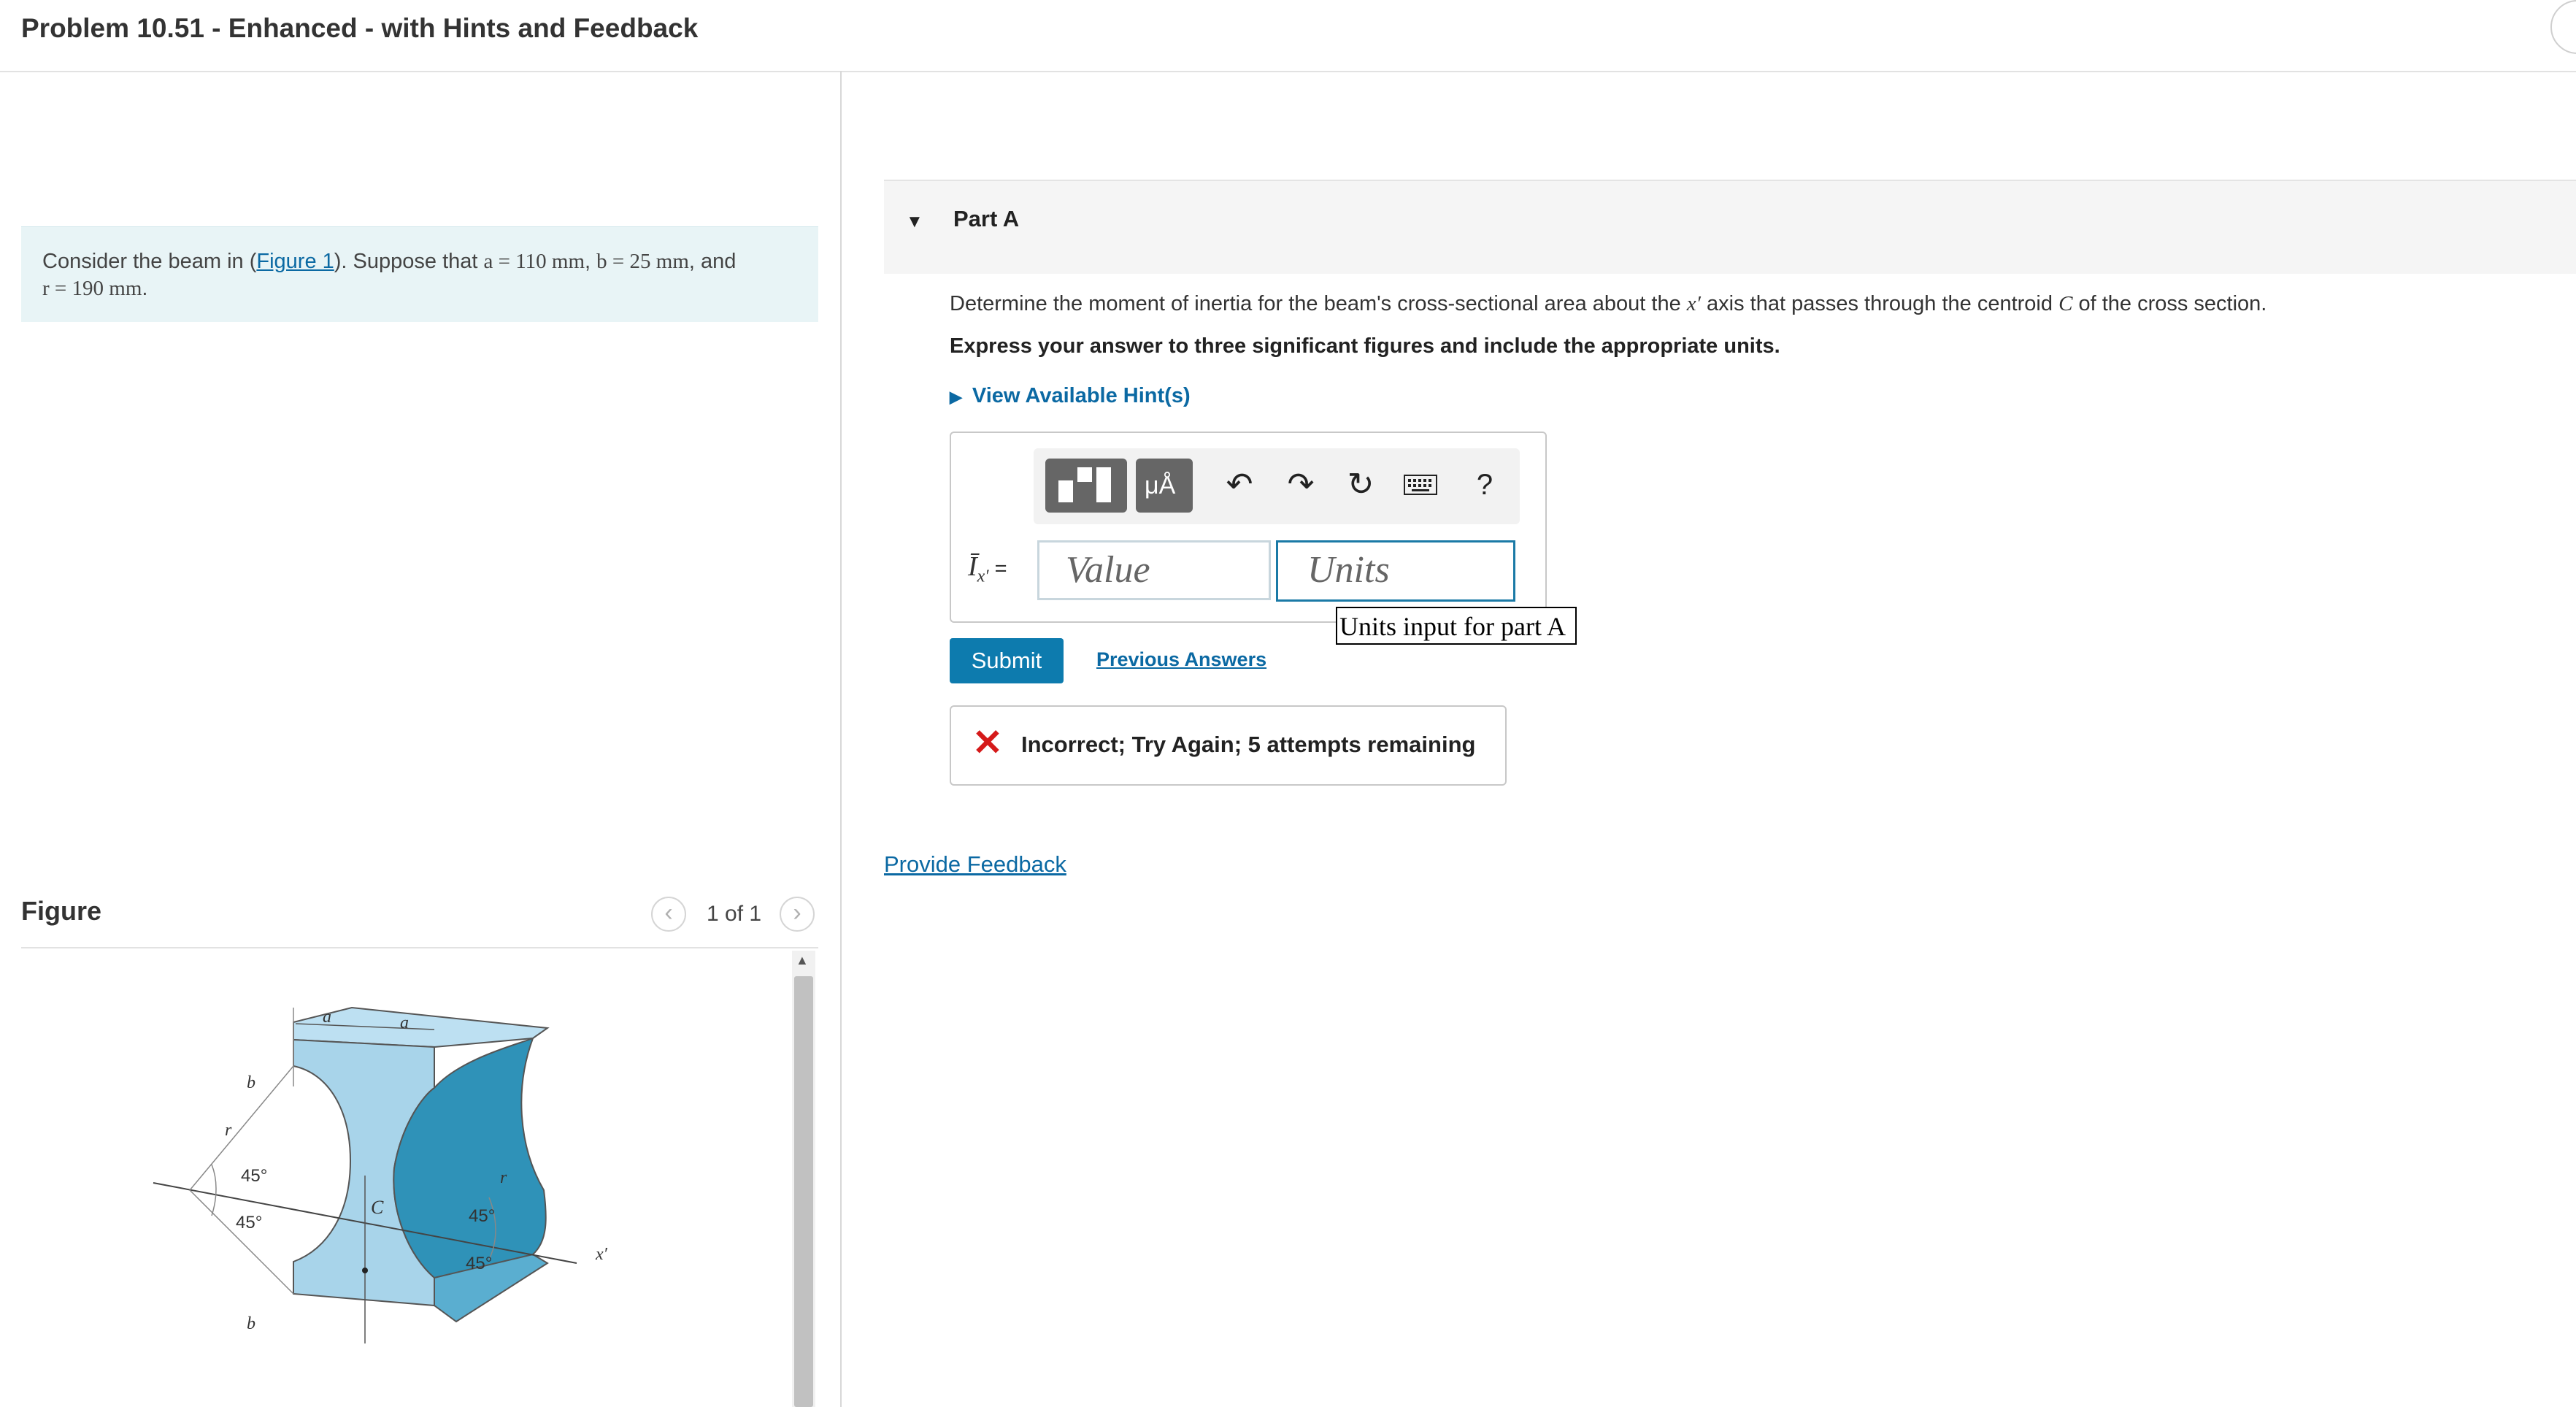 The width and height of the screenshot is (2576, 1407). What do you see at coordinates (503, 1177) in the screenshot?
I see `label-r-right: r` at bounding box center [503, 1177].